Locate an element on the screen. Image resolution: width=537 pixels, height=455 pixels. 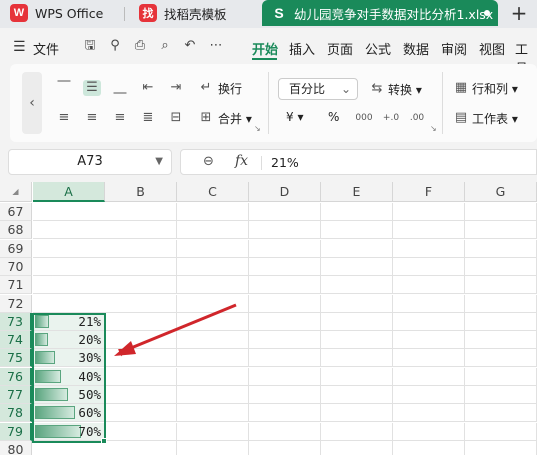
distributed-align-icon: ⊟ is located at coordinates (176, 118).